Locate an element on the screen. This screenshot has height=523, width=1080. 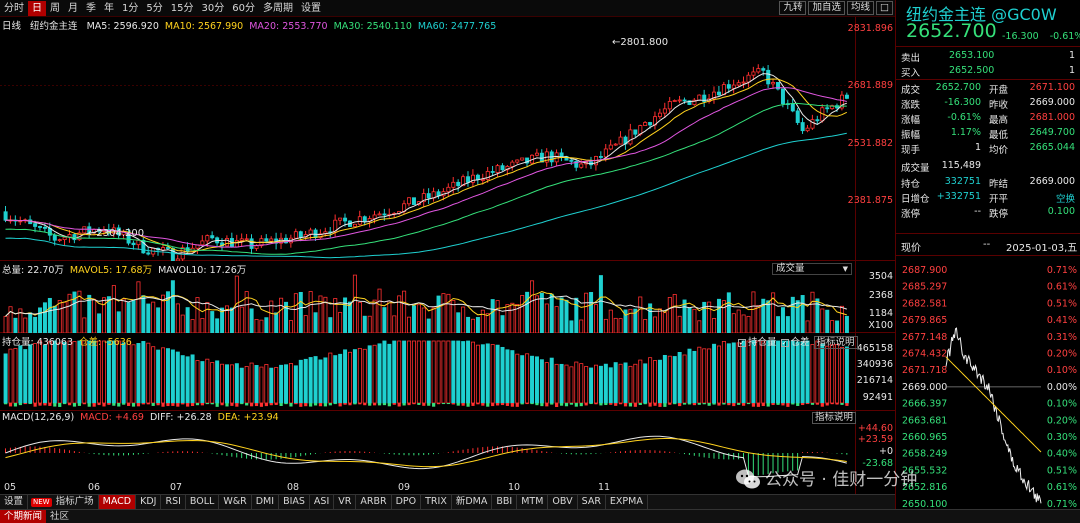
indicator-tab: EXPMA is located at coordinates (627, 502).